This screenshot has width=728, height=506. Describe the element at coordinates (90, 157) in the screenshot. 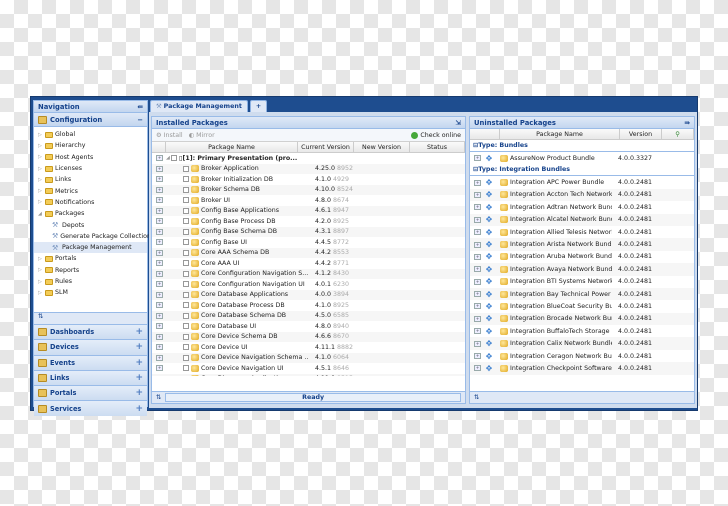

I see `nav-item: ▷ Host Agents` at that location.